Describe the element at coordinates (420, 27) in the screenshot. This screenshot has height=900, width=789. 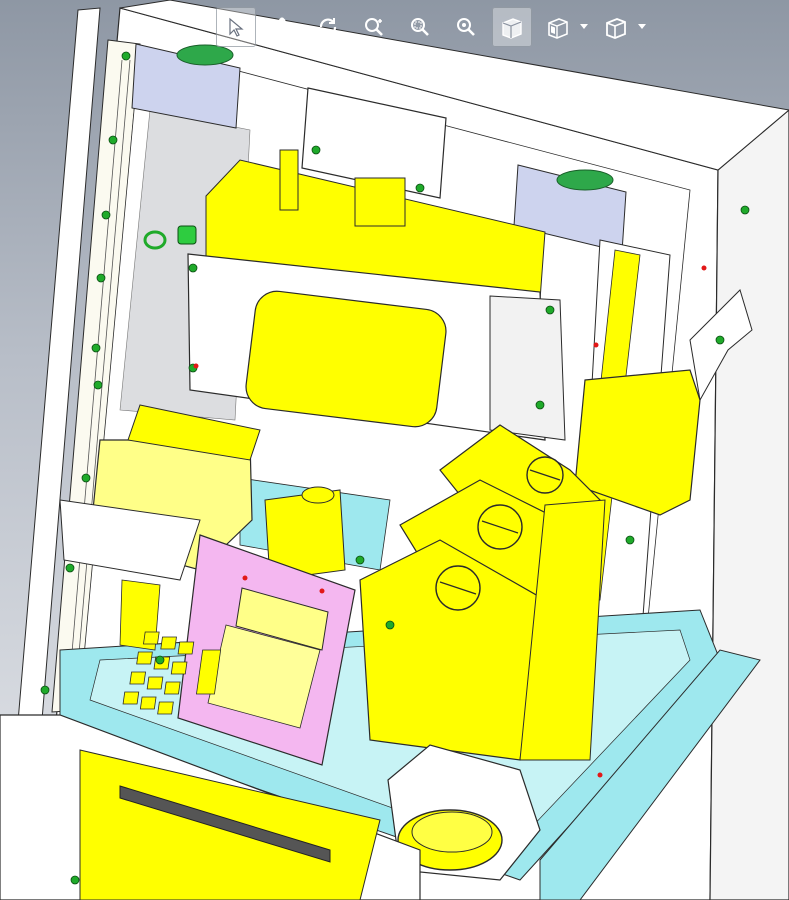
I see `zoom-to-area-icon` at that location.